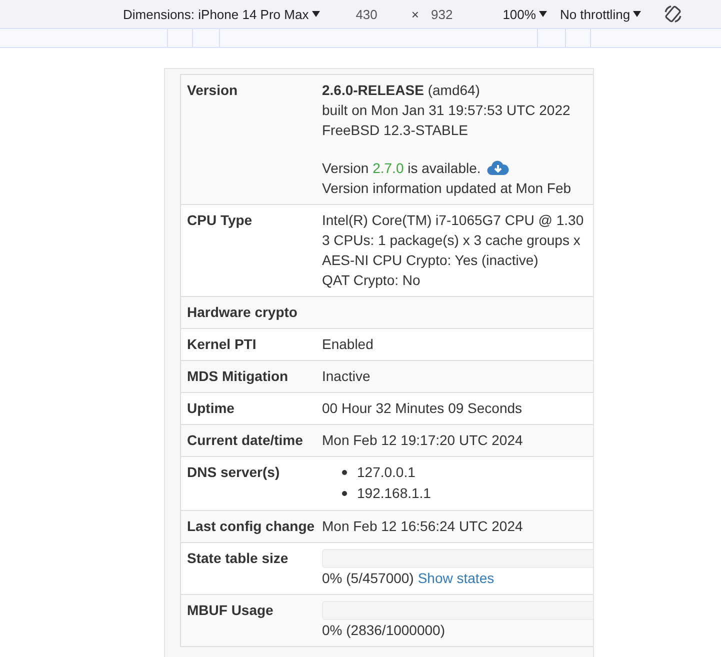 This screenshot has height=657, width=721. I want to click on value-text: Version information updated at Mon Feb, so click(447, 188).